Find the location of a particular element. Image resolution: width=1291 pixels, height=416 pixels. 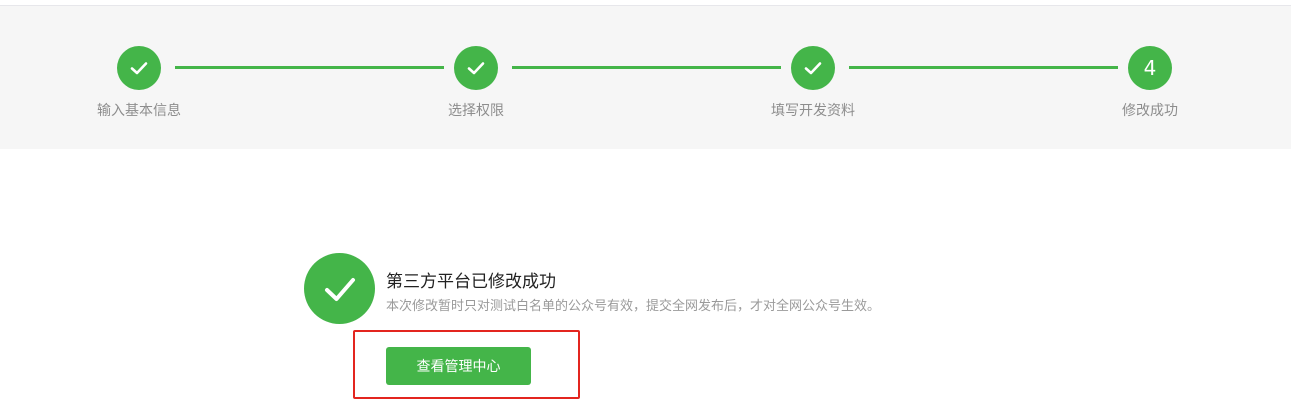

step-label: 填写开发资料 is located at coordinates (813, 111).